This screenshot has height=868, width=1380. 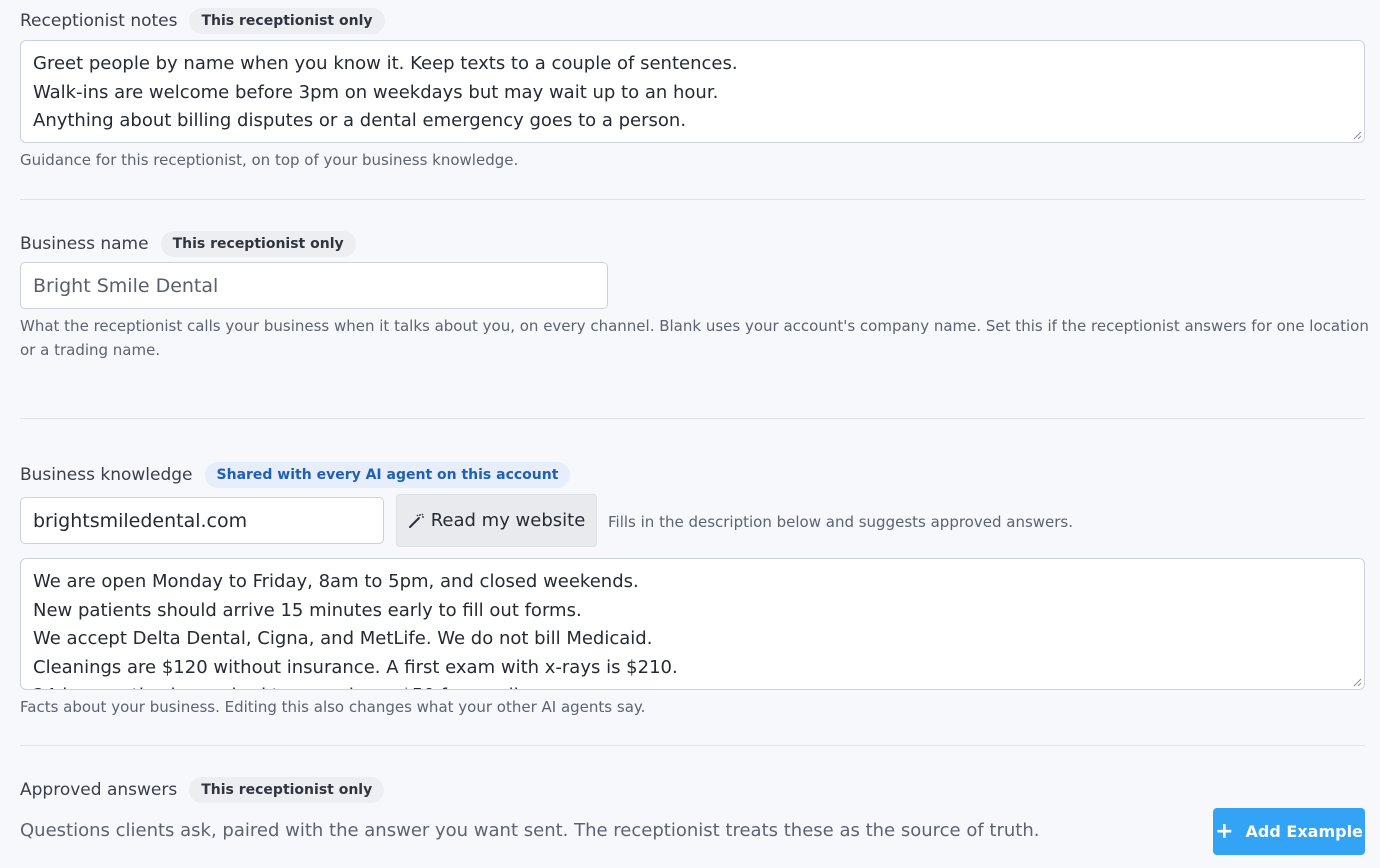 I want to click on website-url-input: brightsmiledental.com, so click(x=202, y=520).